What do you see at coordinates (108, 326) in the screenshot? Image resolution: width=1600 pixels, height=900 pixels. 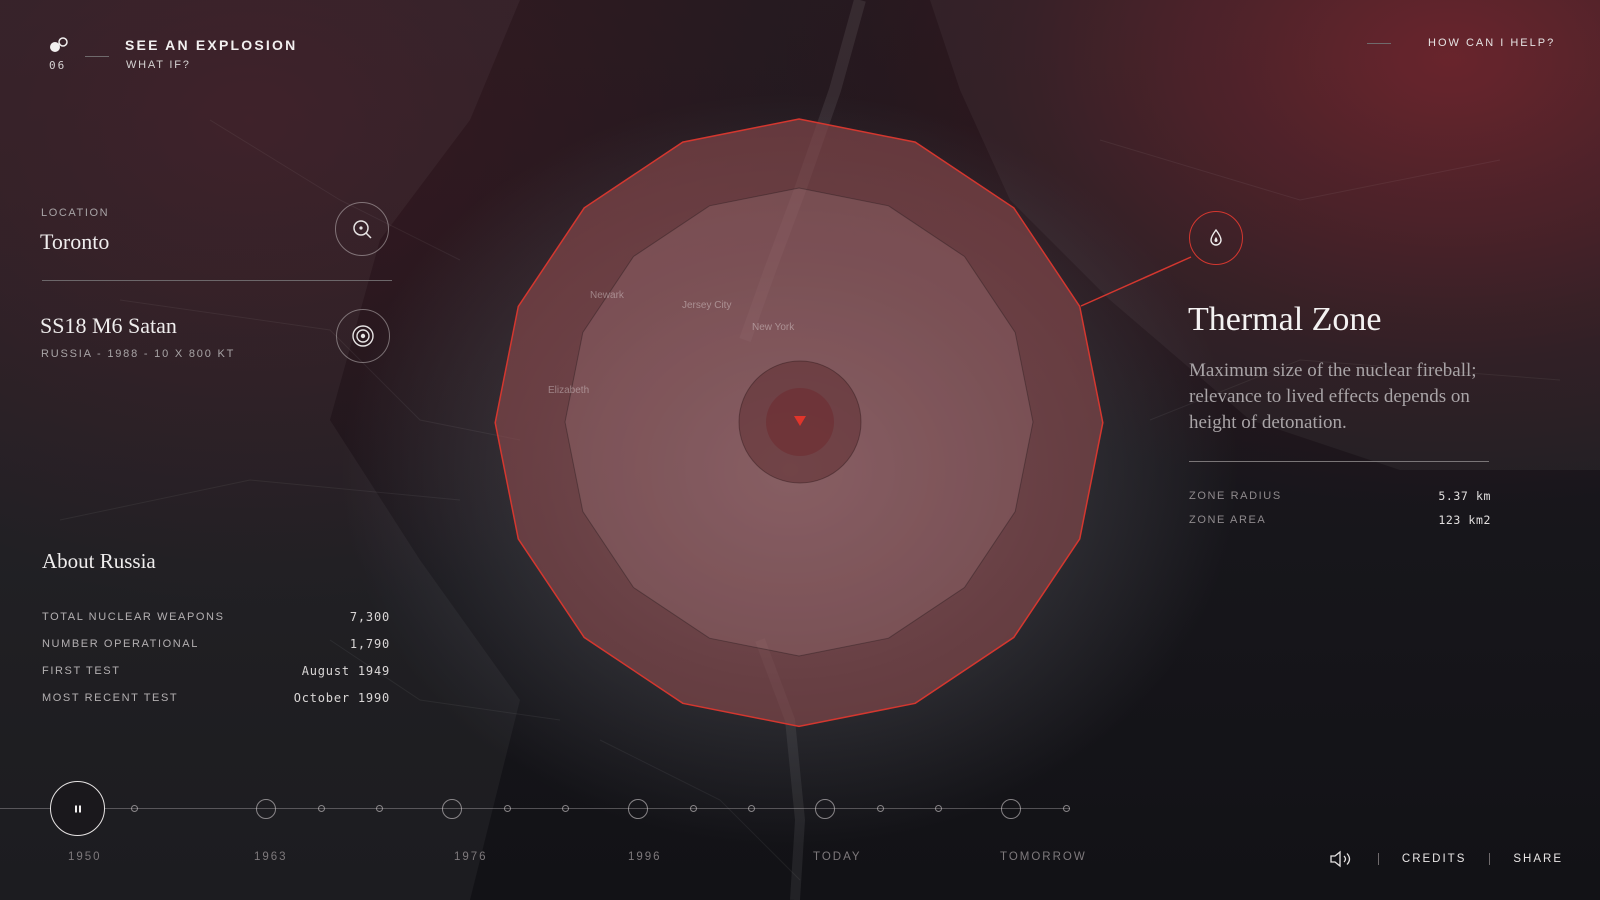 I see `weapon-name: SS18 M6 Satan` at bounding box center [108, 326].